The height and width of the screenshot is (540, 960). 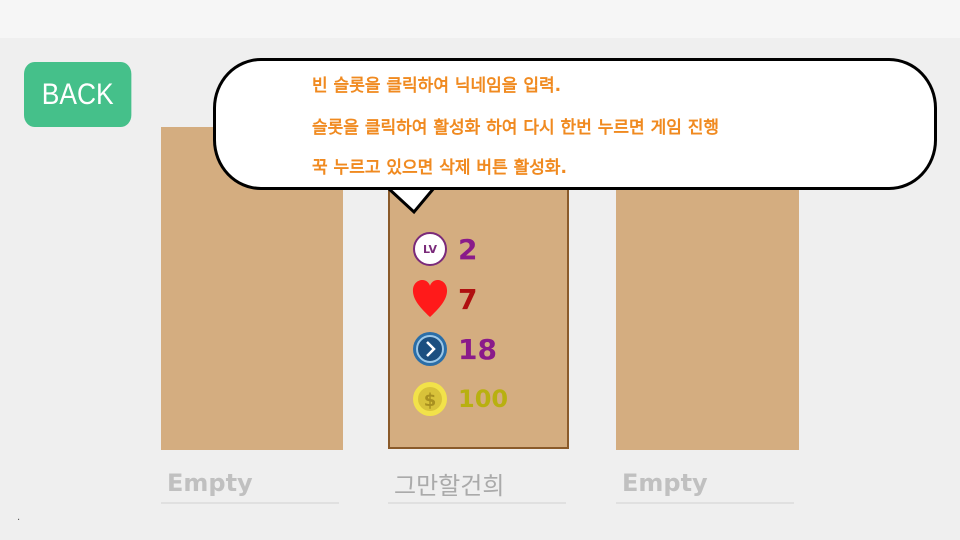 I want to click on tooltip-line-2: 슬롯을 클릭하여 활성화 하여 다시 한번 누르면 게임 진행, so click(x=516, y=128).